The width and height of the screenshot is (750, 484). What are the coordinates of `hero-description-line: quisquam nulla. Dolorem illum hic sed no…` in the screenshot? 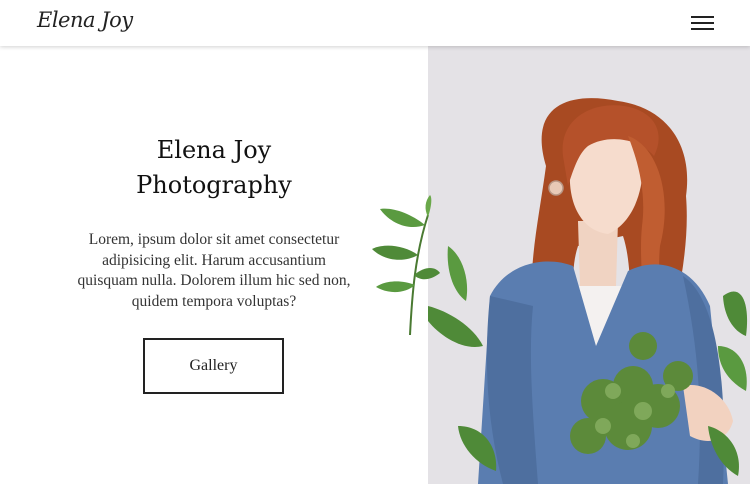 It's located at (214, 280).